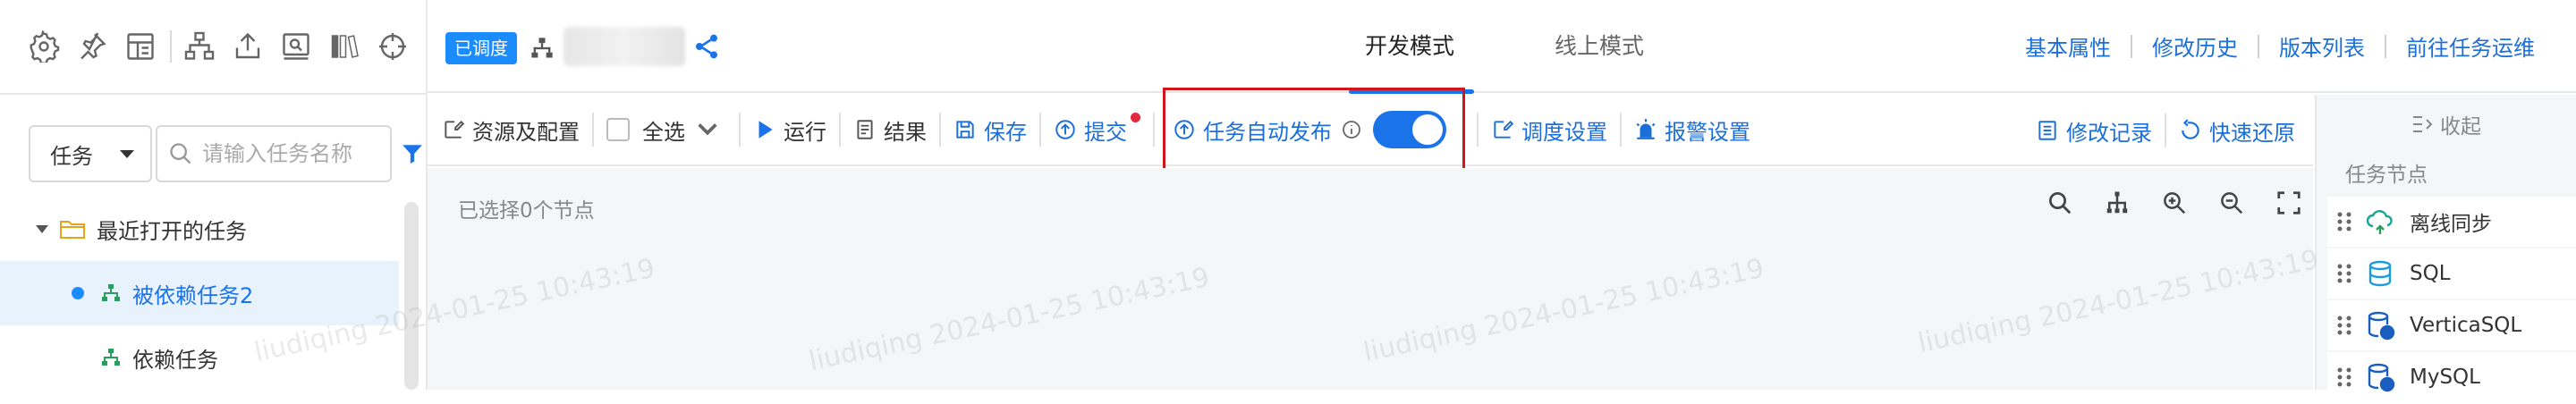  I want to click on layout-icon, so click(140, 46).